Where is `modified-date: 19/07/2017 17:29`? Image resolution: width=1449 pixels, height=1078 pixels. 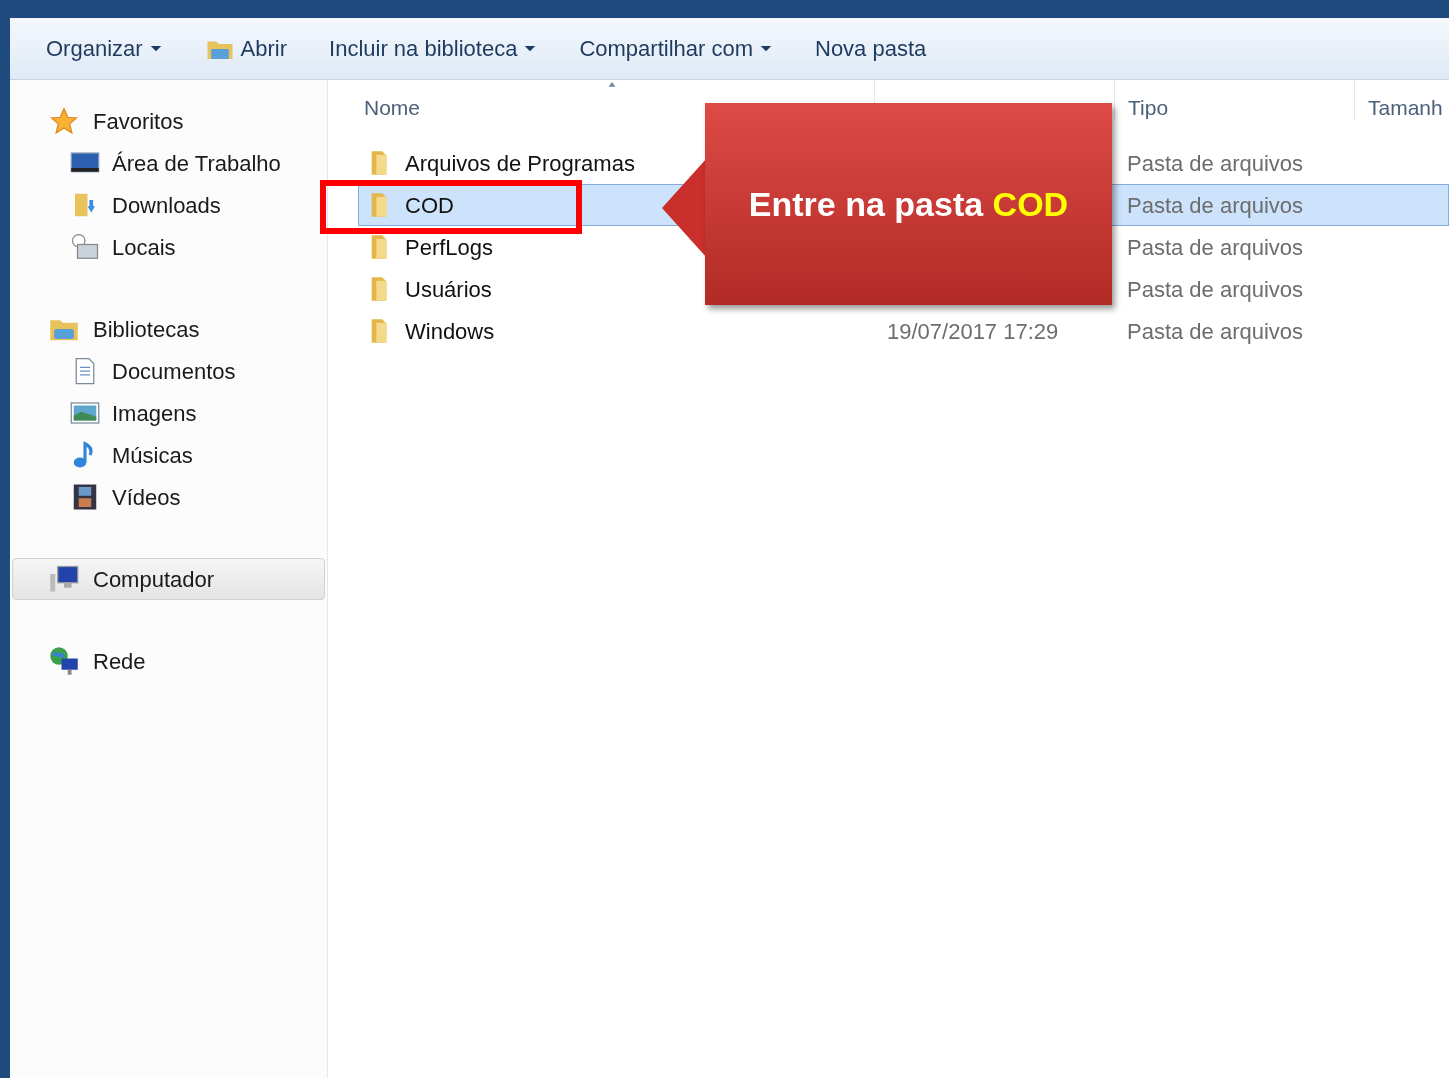 modified-date: 19/07/2017 17:29 is located at coordinates (973, 331).